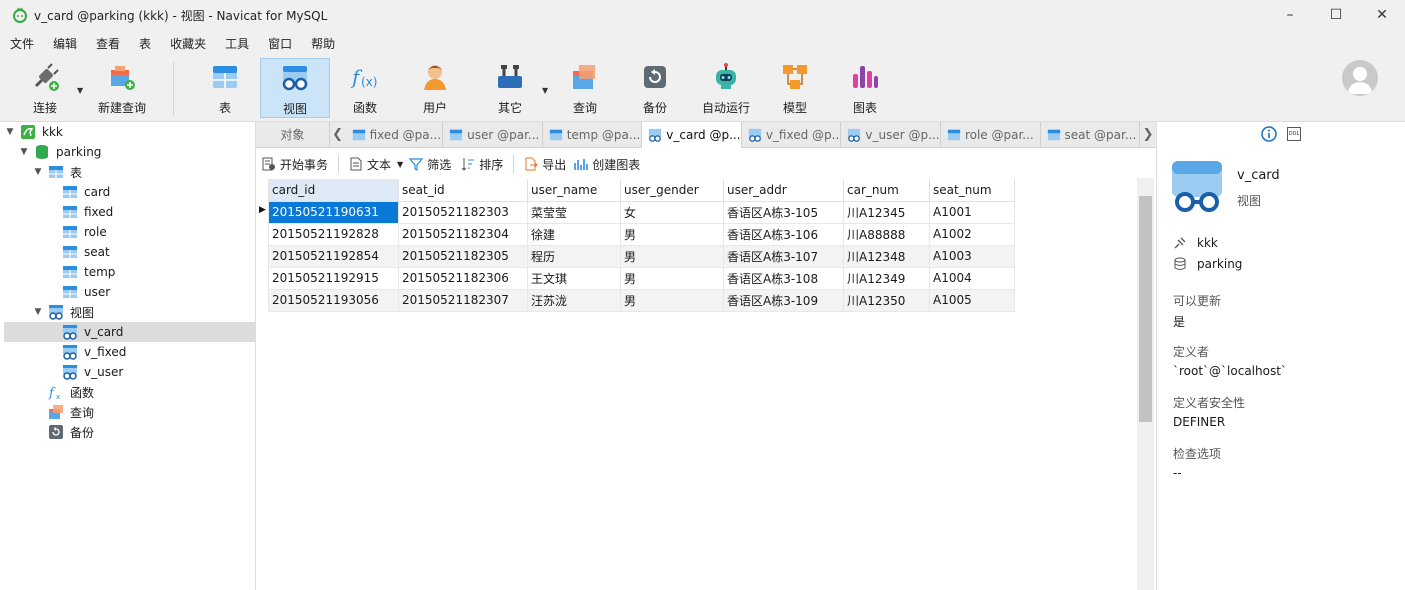 The image size is (1405, 590). I want to click on tree-view-v_card: v_card, so click(92, 332).